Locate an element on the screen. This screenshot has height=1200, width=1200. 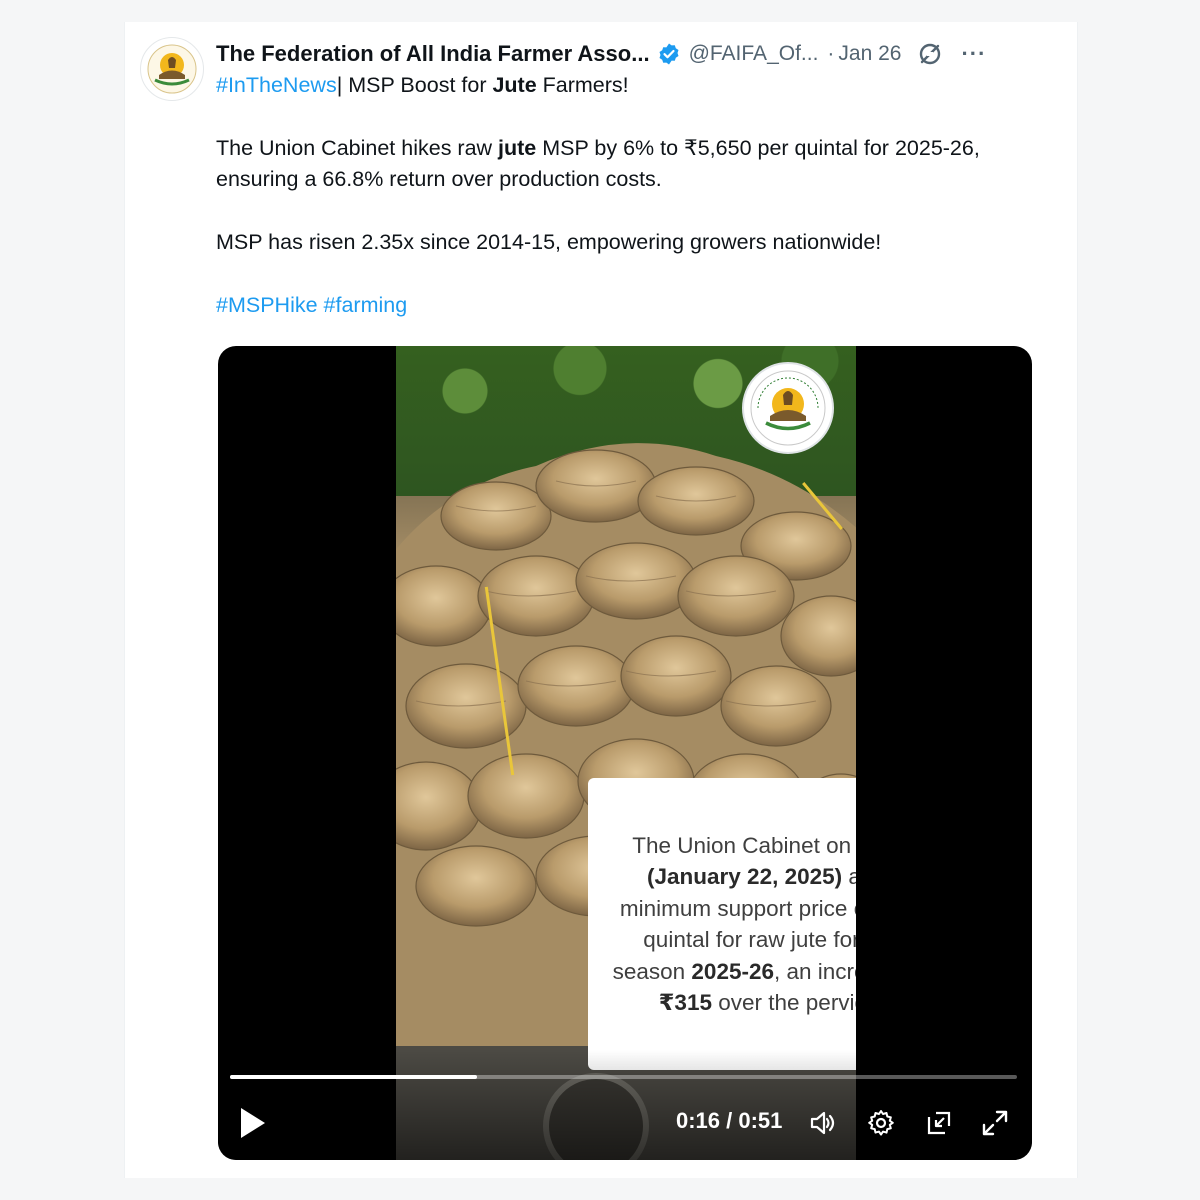
play-icon is located at coordinates (253, 1123).